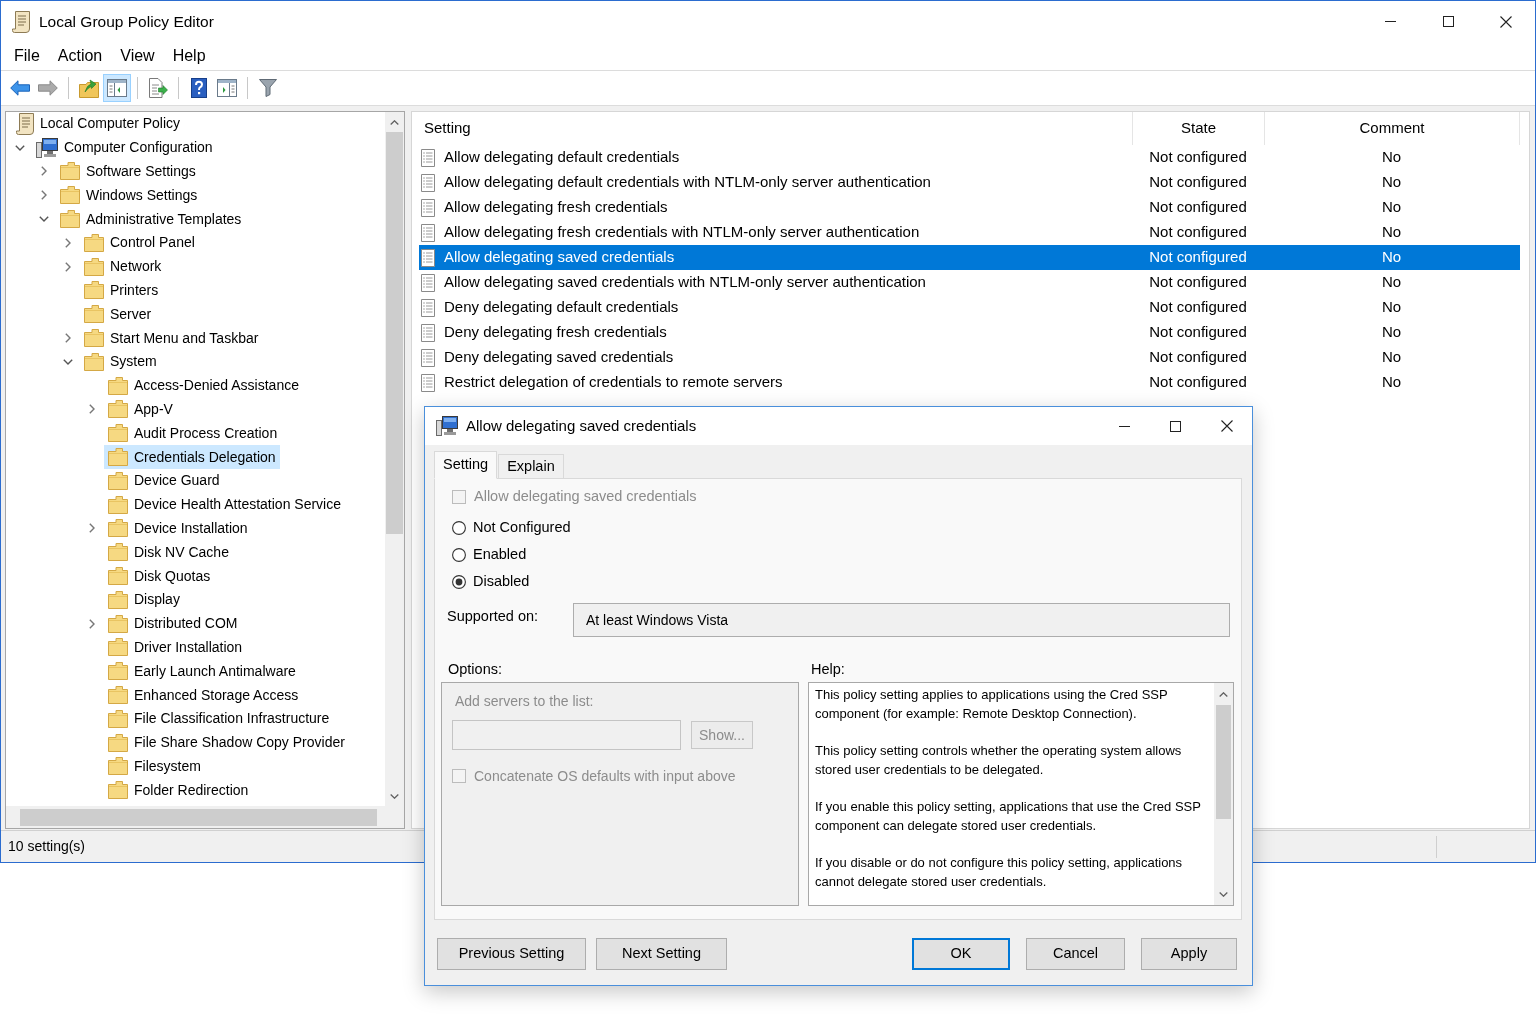 Image resolution: width=1536 pixels, height=1024 pixels. What do you see at coordinates (178, 528) in the screenshot?
I see `tree-item: Device Installation` at bounding box center [178, 528].